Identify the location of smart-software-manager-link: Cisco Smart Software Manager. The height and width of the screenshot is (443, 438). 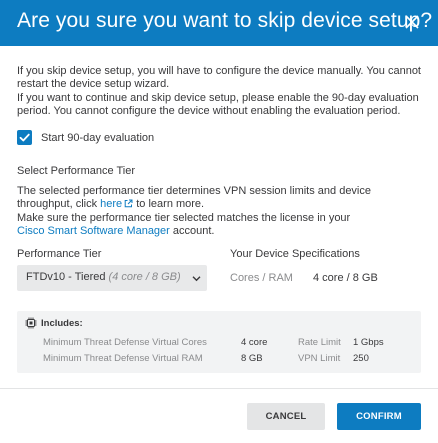
(93, 231).